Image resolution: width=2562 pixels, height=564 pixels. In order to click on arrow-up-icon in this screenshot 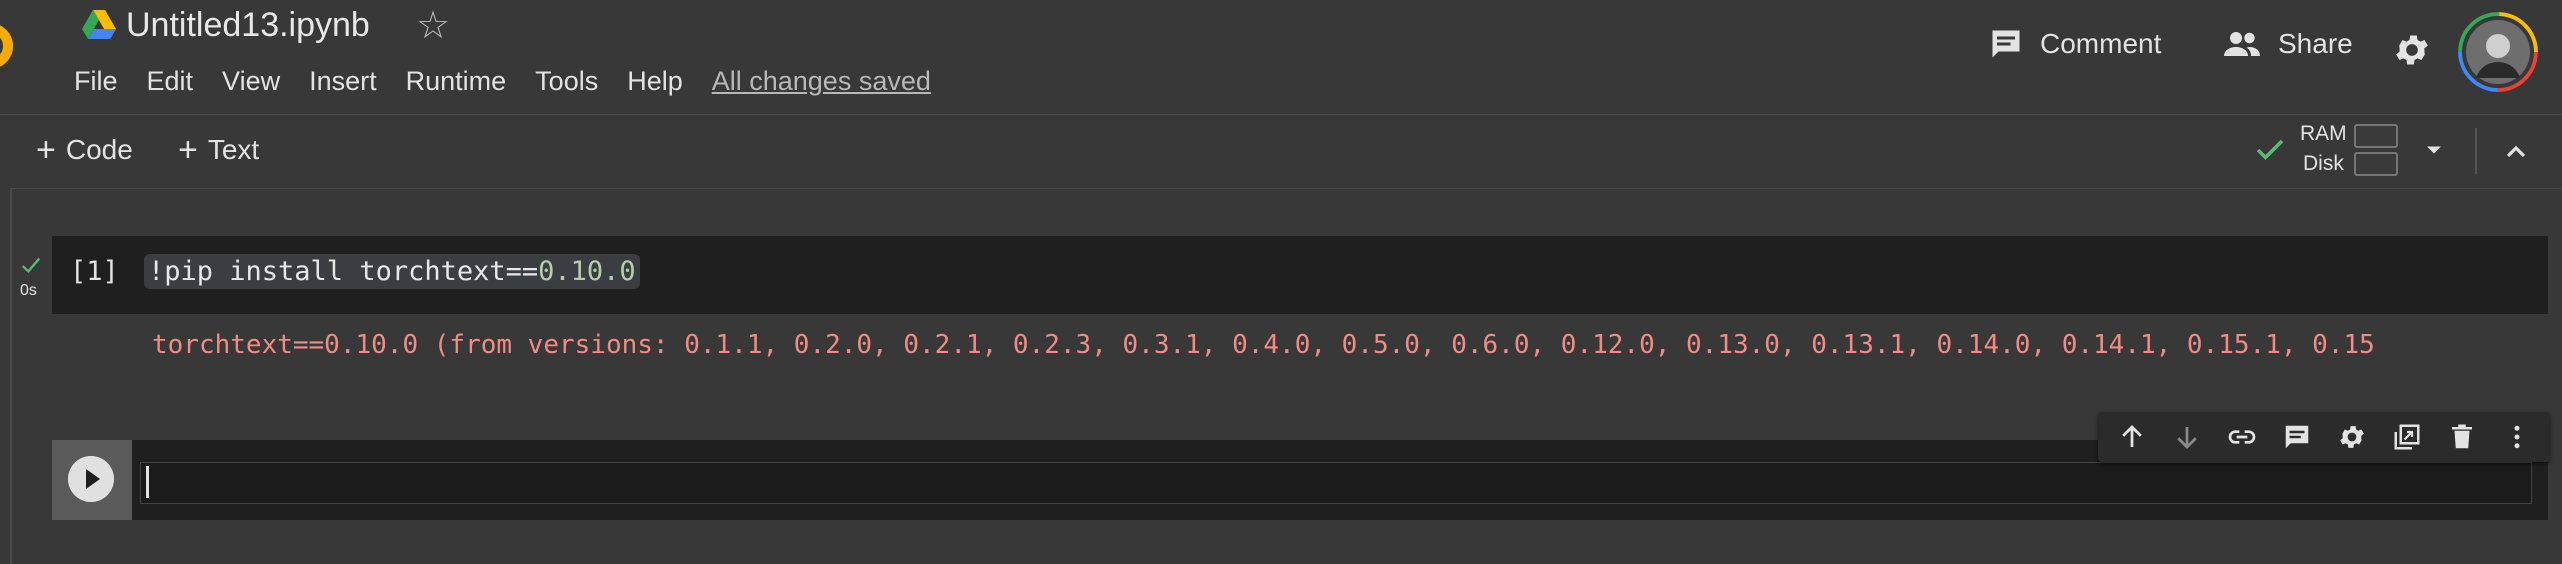, I will do `click(2132, 437)`.